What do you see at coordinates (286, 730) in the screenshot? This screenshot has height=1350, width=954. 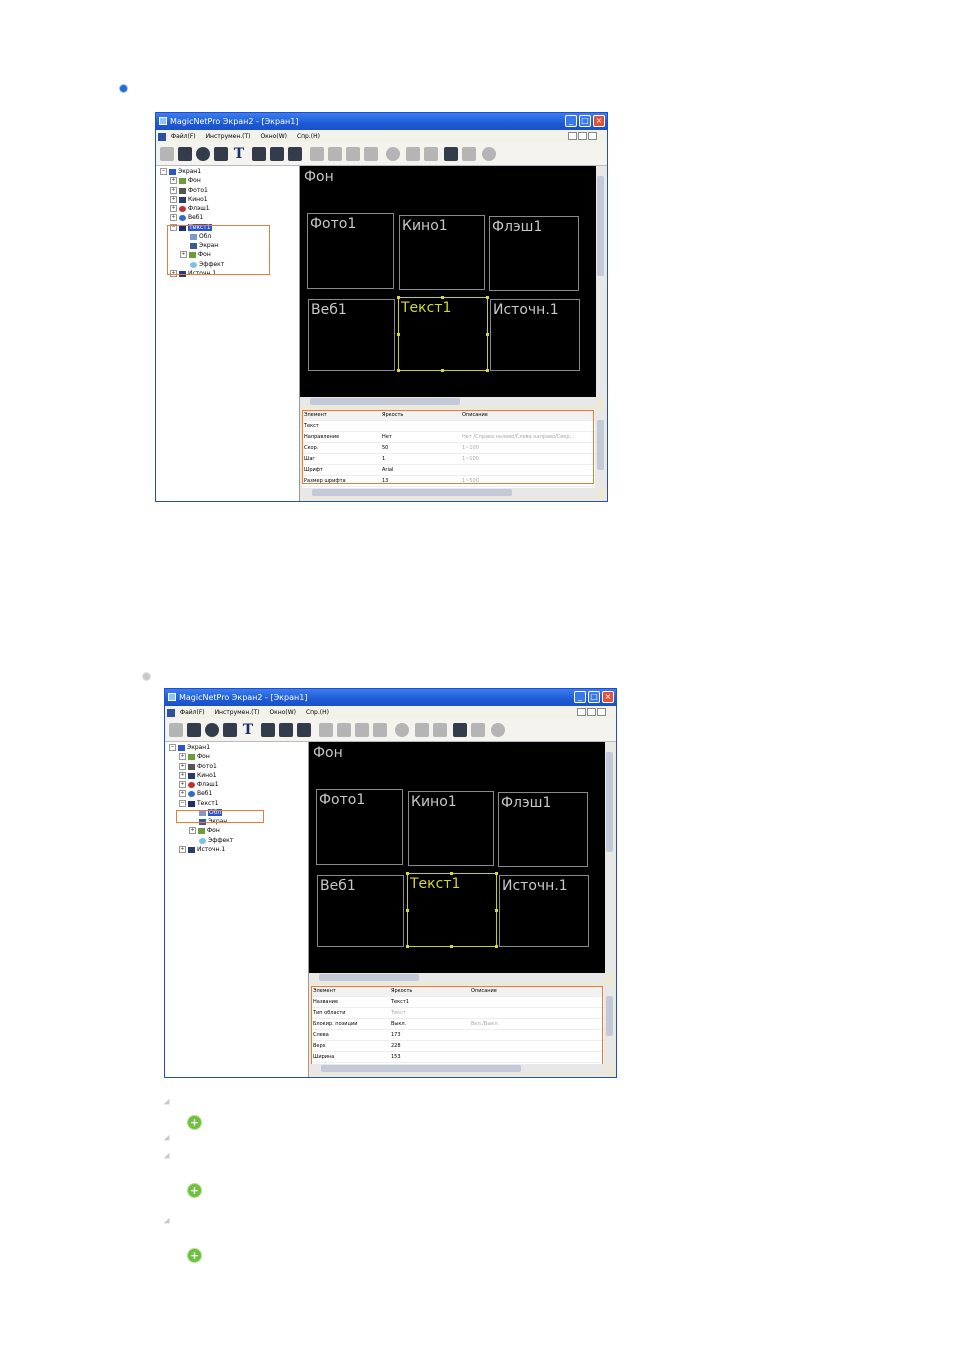 I see `save-icon` at bounding box center [286, 730].